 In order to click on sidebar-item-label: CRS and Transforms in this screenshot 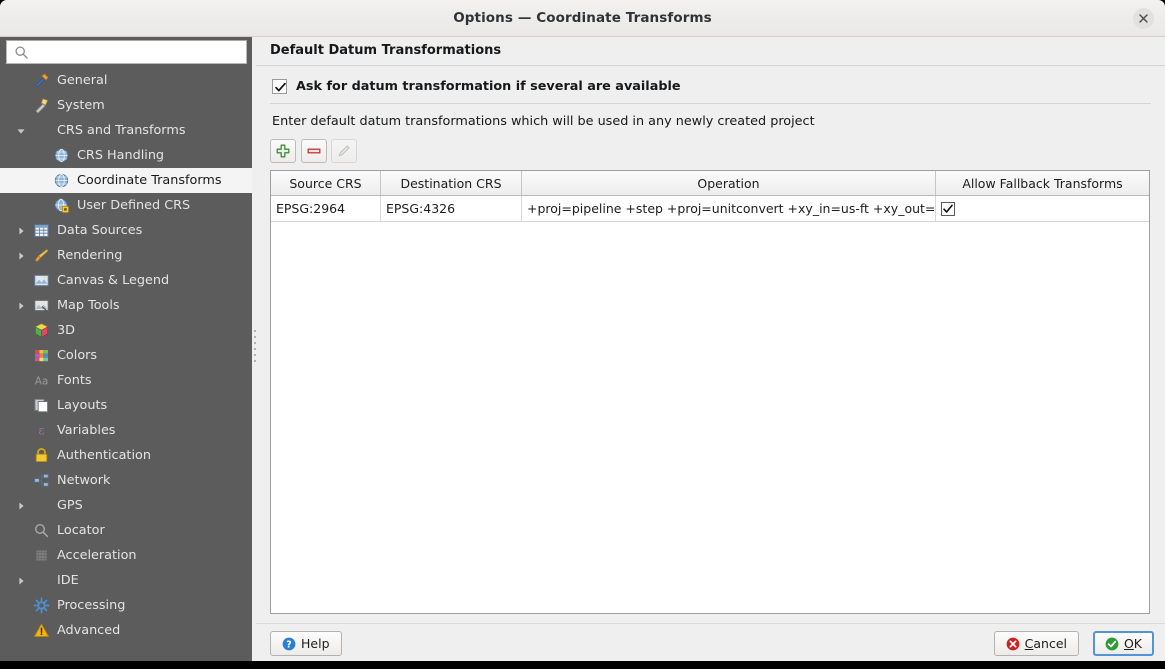, I will do `click(121, 130)`.